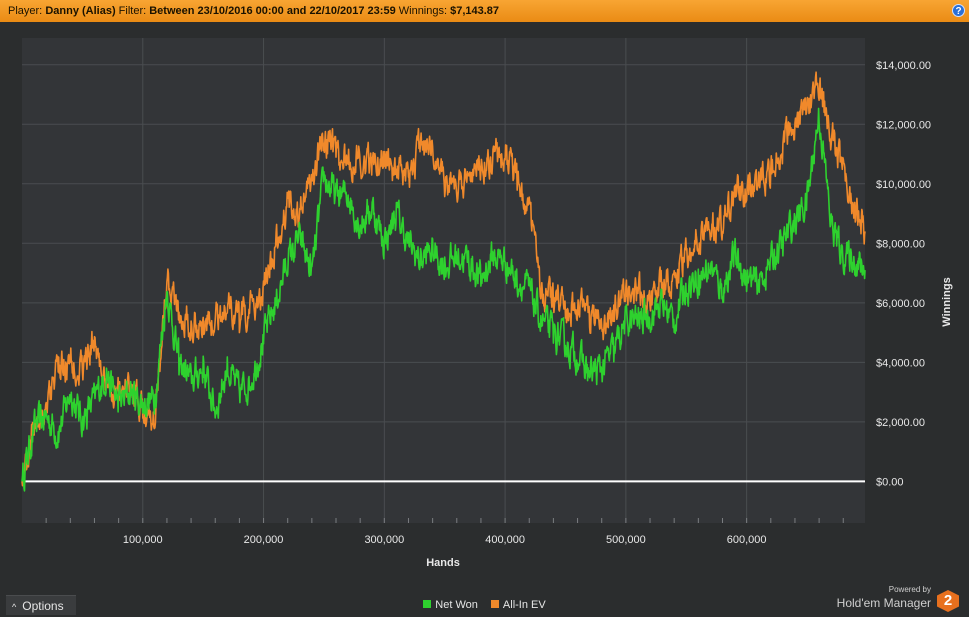 The width and height of the screenshot is (969, 617). What do you see at coordinates (883, 603) in the screenshot?
I see `brand-name: Hold'em Manager` at bounding box center [883, 603].